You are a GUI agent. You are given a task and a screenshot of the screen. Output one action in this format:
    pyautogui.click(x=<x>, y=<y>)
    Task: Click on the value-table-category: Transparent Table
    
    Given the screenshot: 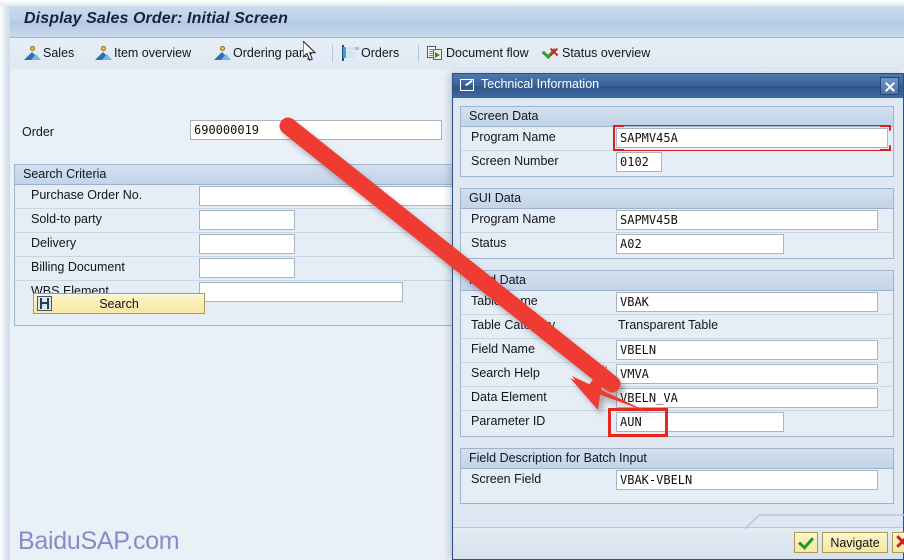 What is the action you would take?
    pyautogui.click(x=668, y=325)
    